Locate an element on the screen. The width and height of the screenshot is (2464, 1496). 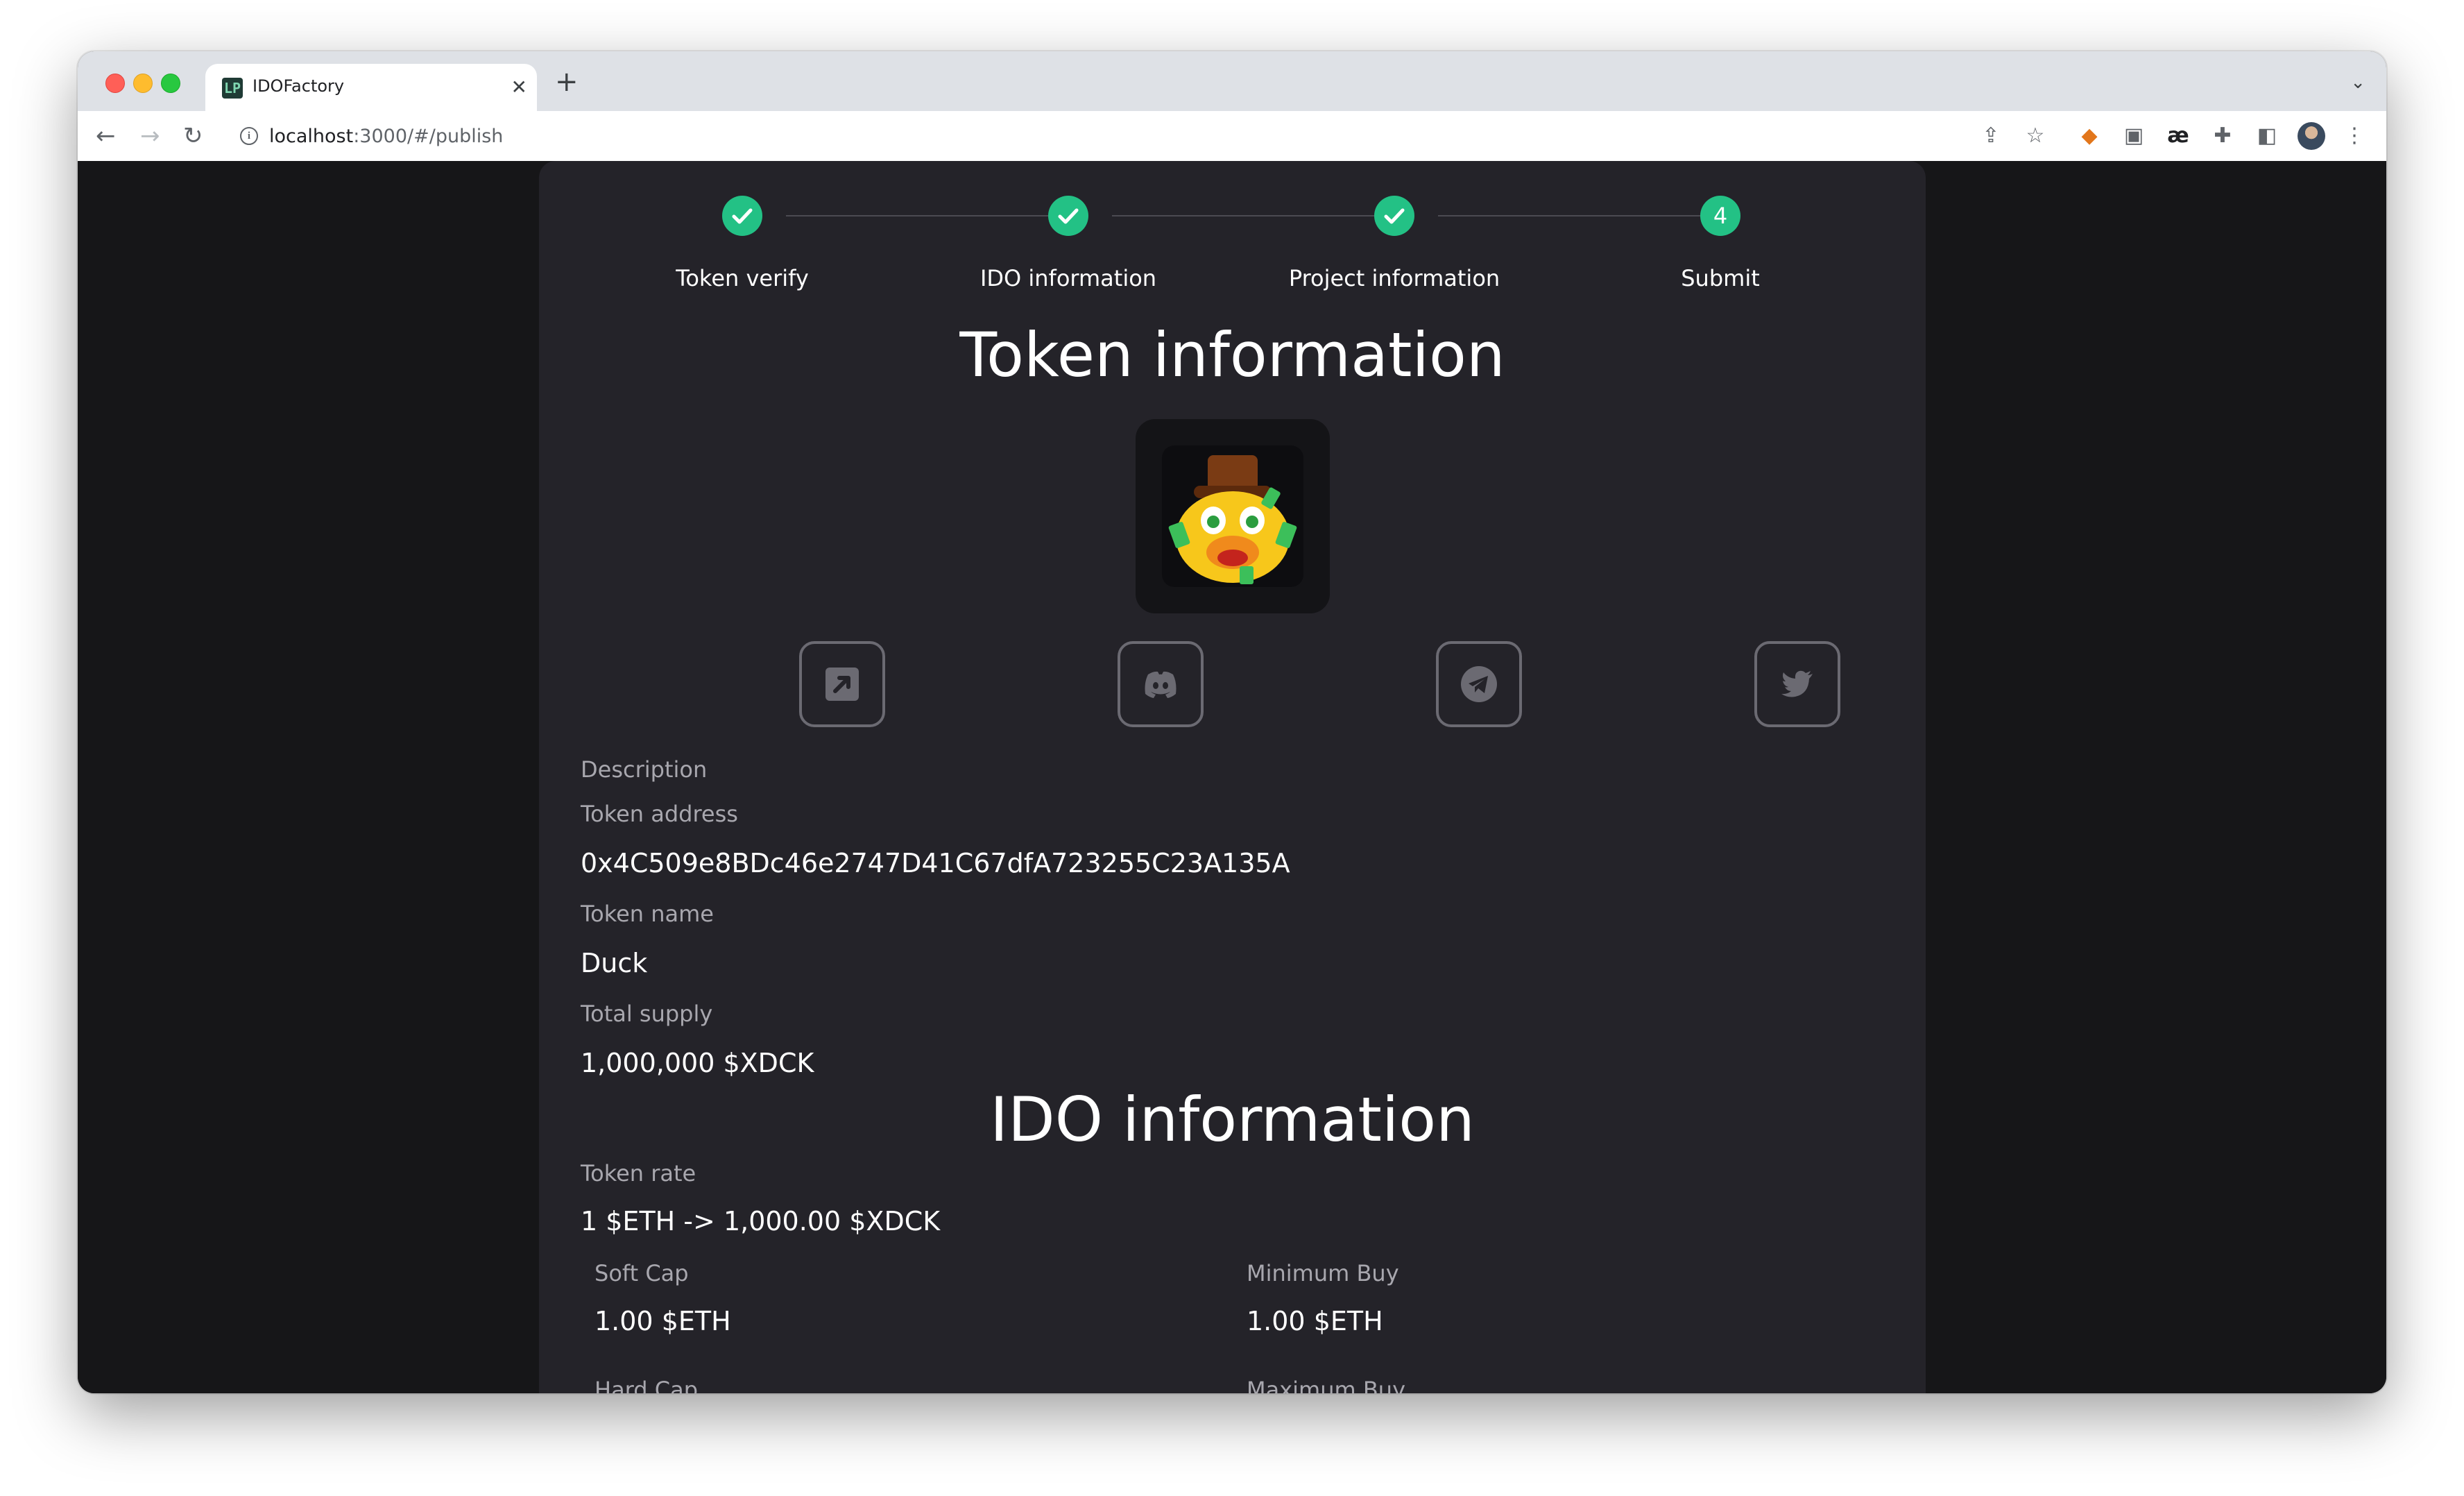
token-name-value: Duck is located at coordinates (614, 963).